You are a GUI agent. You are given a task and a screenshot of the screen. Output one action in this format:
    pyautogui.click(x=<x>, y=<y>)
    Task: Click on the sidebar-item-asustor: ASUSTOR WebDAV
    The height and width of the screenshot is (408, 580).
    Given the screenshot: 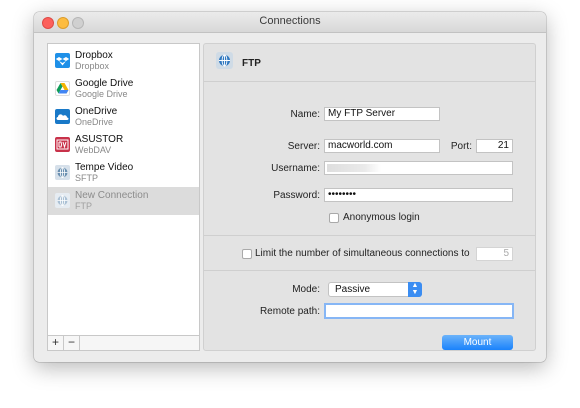 What is the action you would take?
    pyautogui.click(x=123, y=145)
    